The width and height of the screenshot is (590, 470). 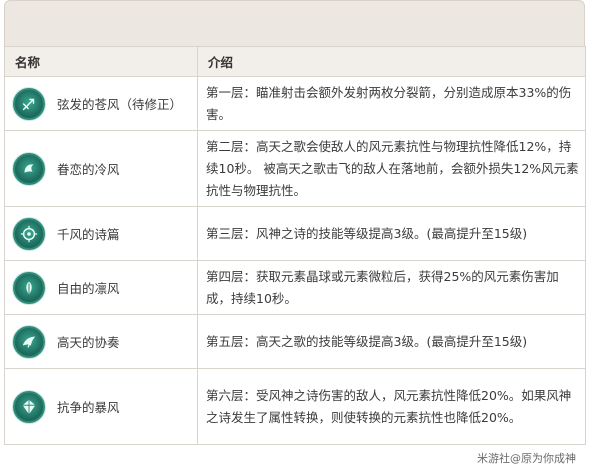 What do you see at coordinates (391, 103) in the screenshot?
I see `constellation-desc: 第一层：瞄准射击会额外发射两枚分裂箭，分别造成原本33%的伤害。` at bounding box center [391, 103].